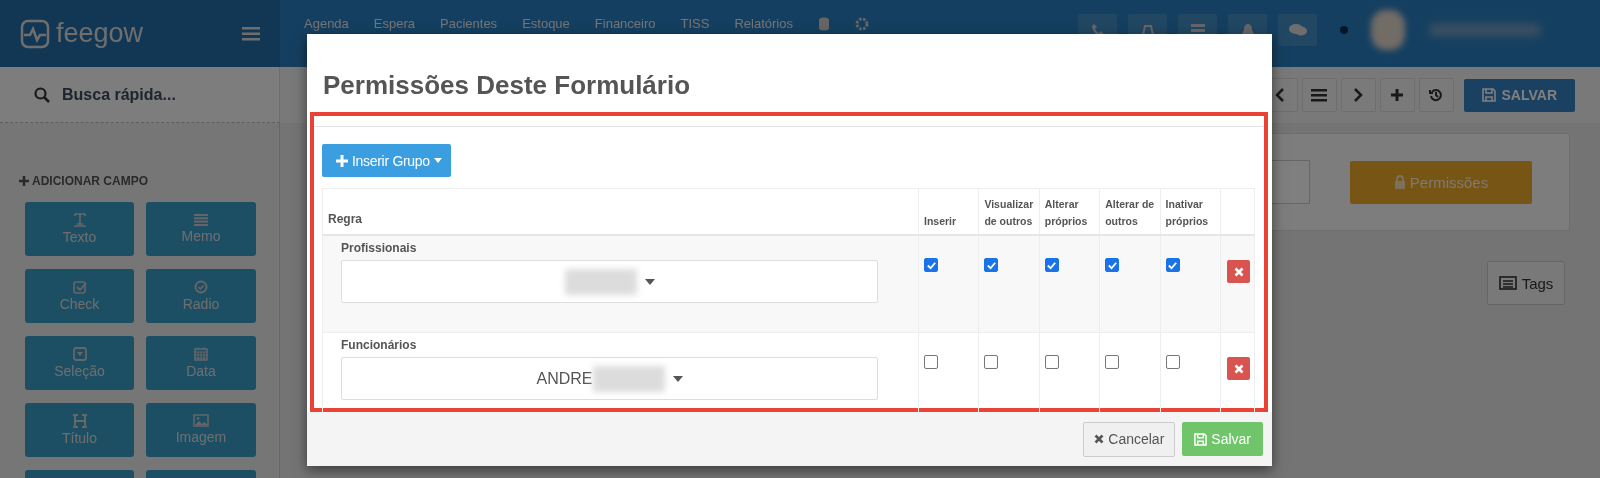 The image size is (1600, 478). I want to click on cancel-button: Cancelar, so click(1129, 439).